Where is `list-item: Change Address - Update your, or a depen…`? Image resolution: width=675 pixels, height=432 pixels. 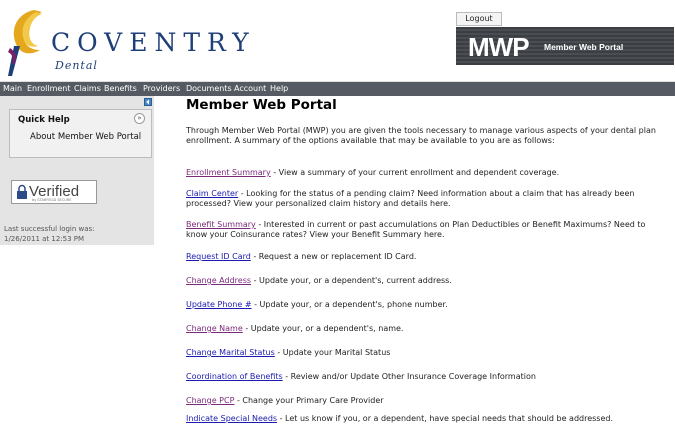
list-item: Change Address - Update your, or a depen… is located at coordinates (424, 281).